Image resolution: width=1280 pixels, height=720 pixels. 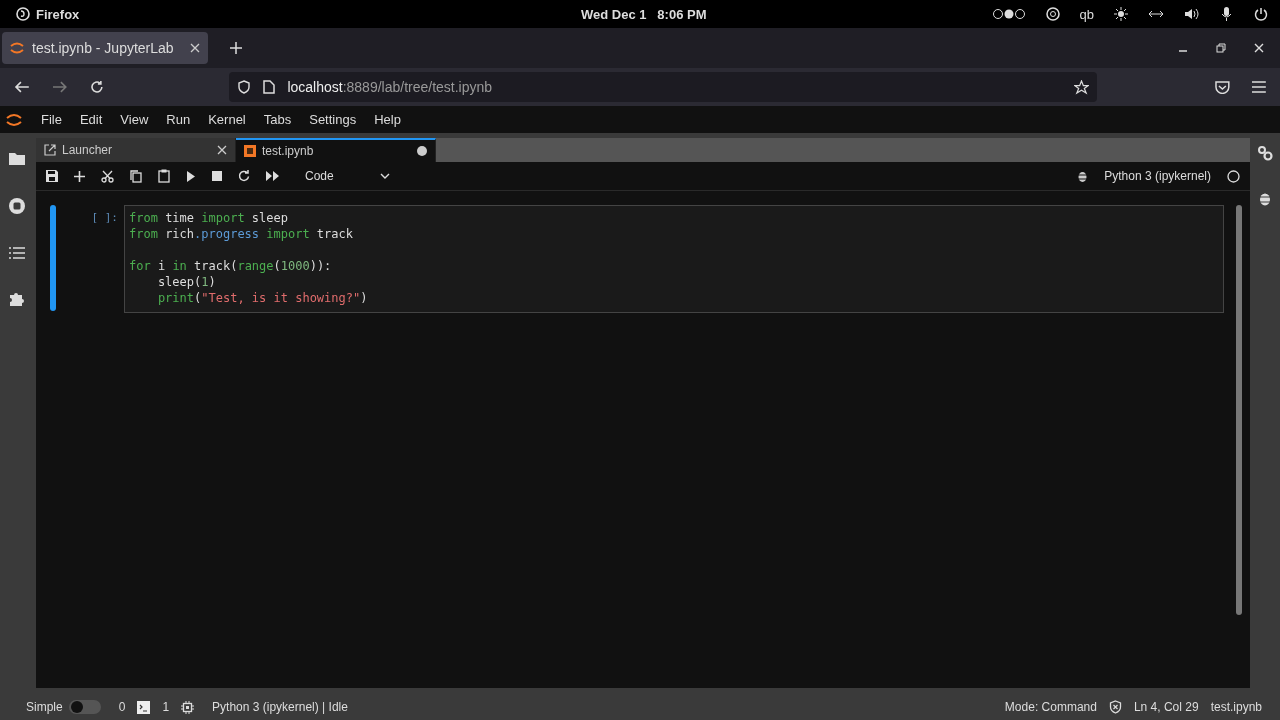 What do you see at coordinates (347, 176) in the screenshot?
I see `cell-type-dropdown: Code` at bounding box center [347, 176].